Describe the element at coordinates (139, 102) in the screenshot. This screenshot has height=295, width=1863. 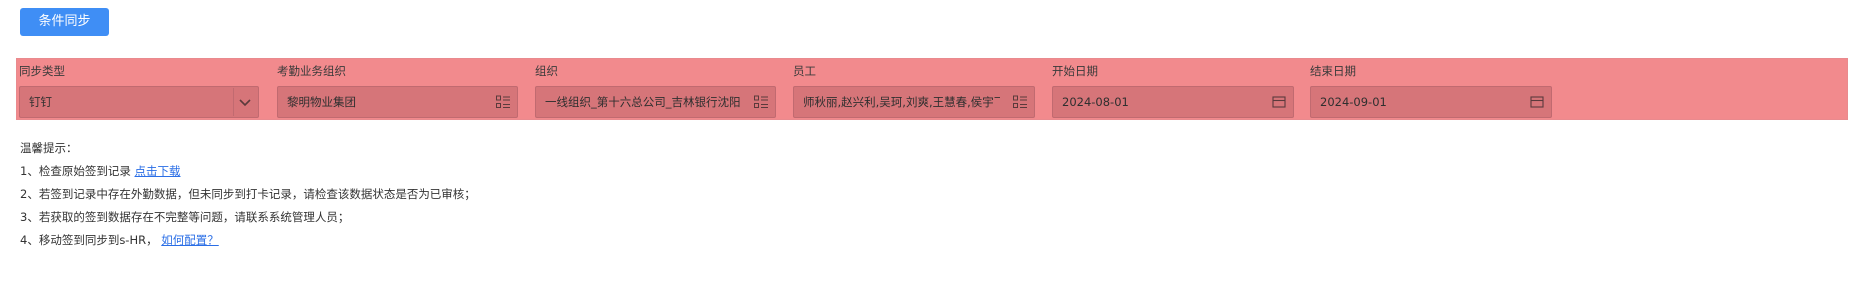
I see `sync-type-select: 钉钉` at that location.